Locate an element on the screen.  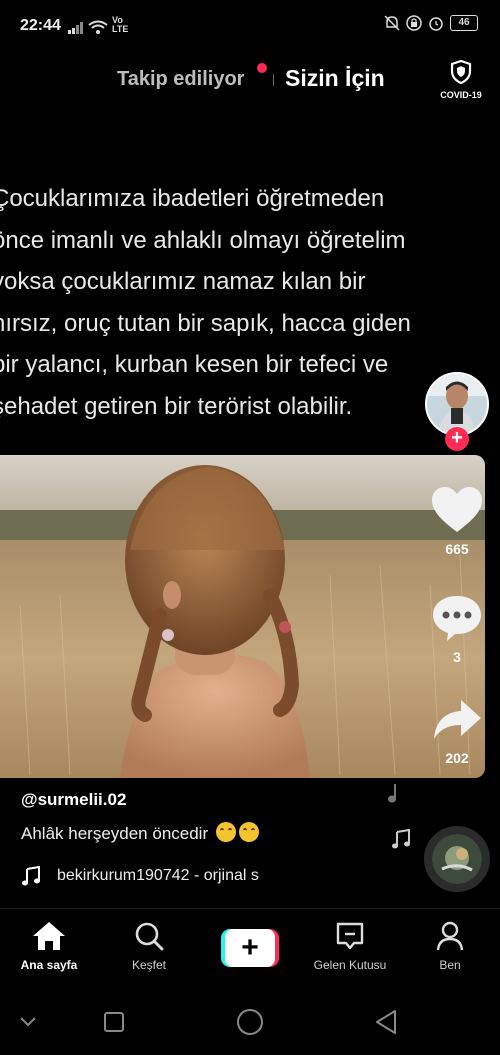
home-circle-icon is located at coordinates (250, 1022).